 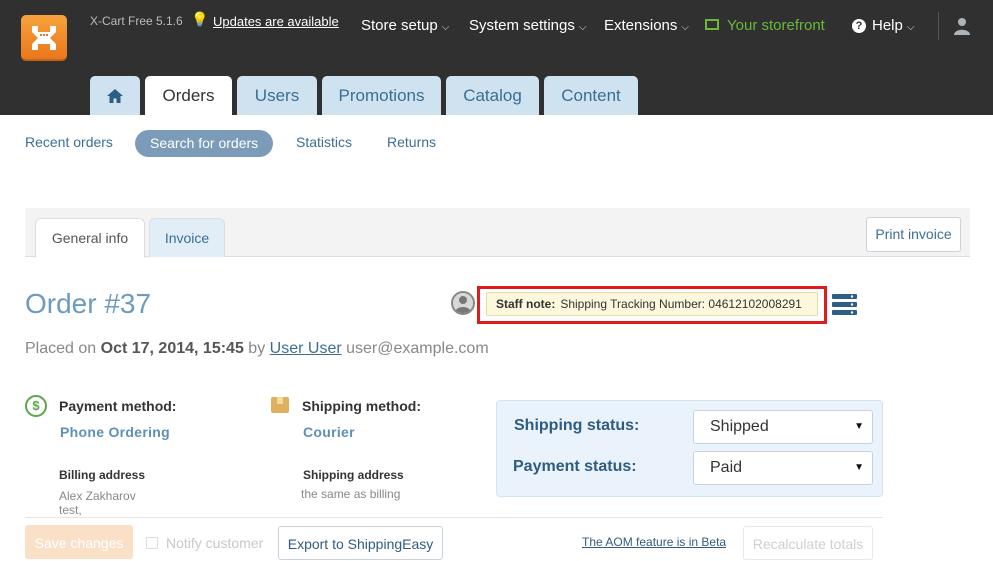 I want to click on actions-menu-icon, so click(x=844, y=305).